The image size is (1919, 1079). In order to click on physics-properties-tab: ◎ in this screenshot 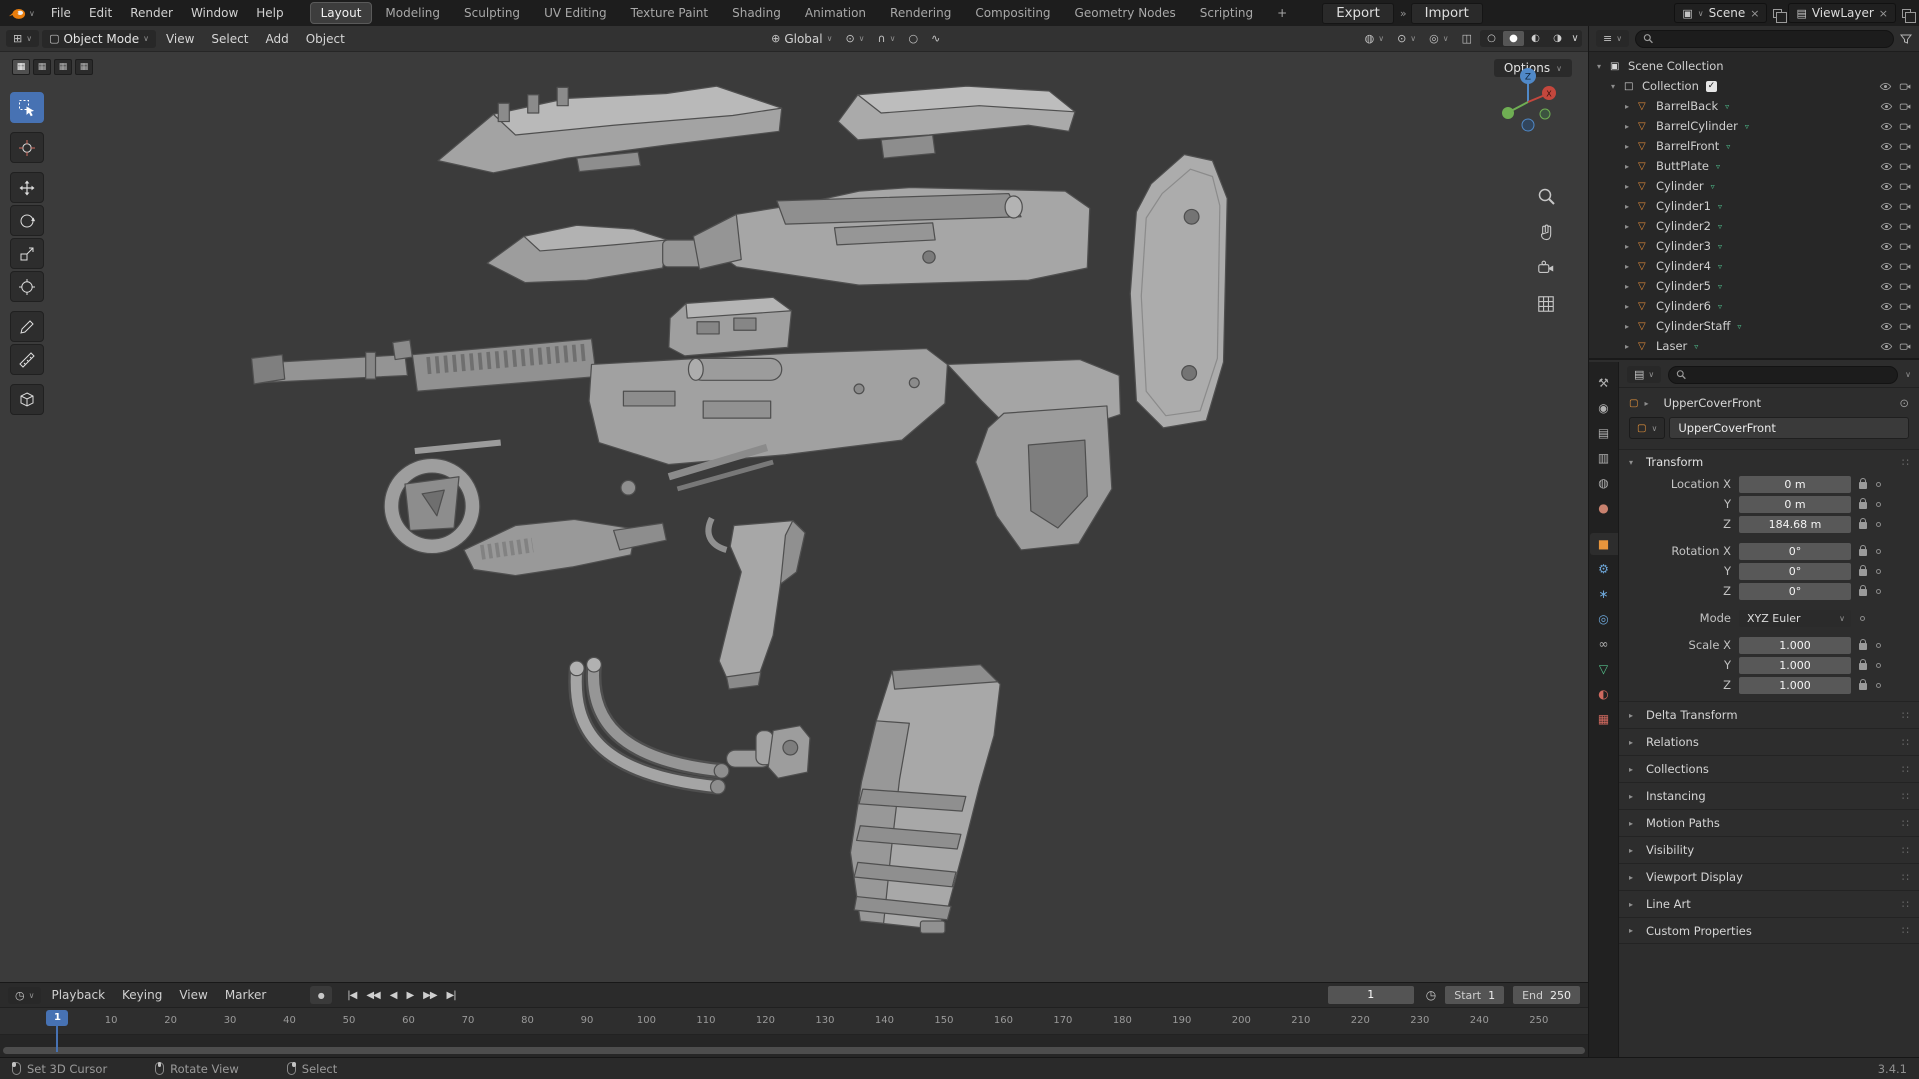, I will do `click(1604, 619)`.